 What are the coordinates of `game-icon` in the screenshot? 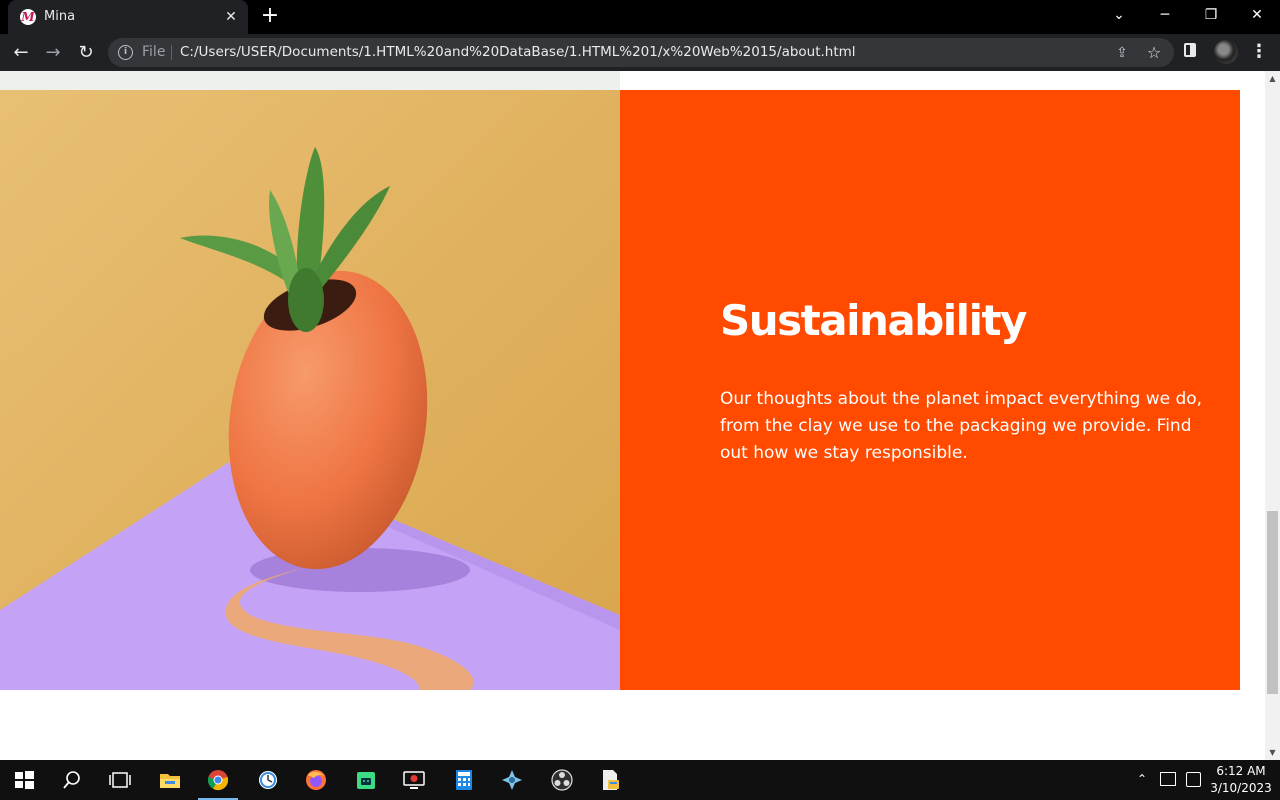 It's located at (512, 780).